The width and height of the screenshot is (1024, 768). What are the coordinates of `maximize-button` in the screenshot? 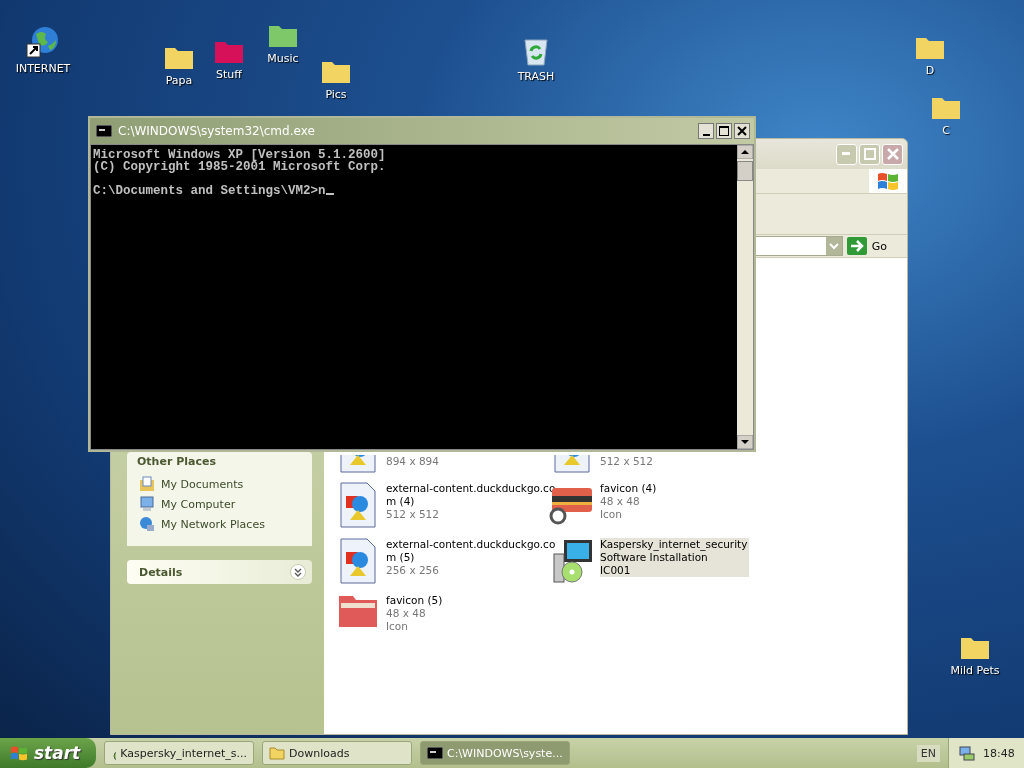 It's located at (724, 131).